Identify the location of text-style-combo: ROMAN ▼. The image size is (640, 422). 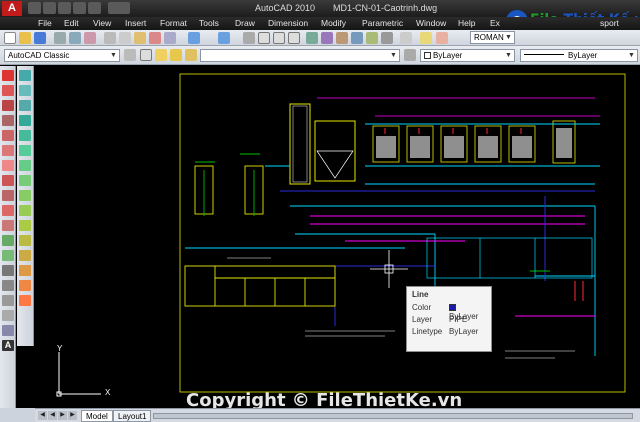
(492, 37).